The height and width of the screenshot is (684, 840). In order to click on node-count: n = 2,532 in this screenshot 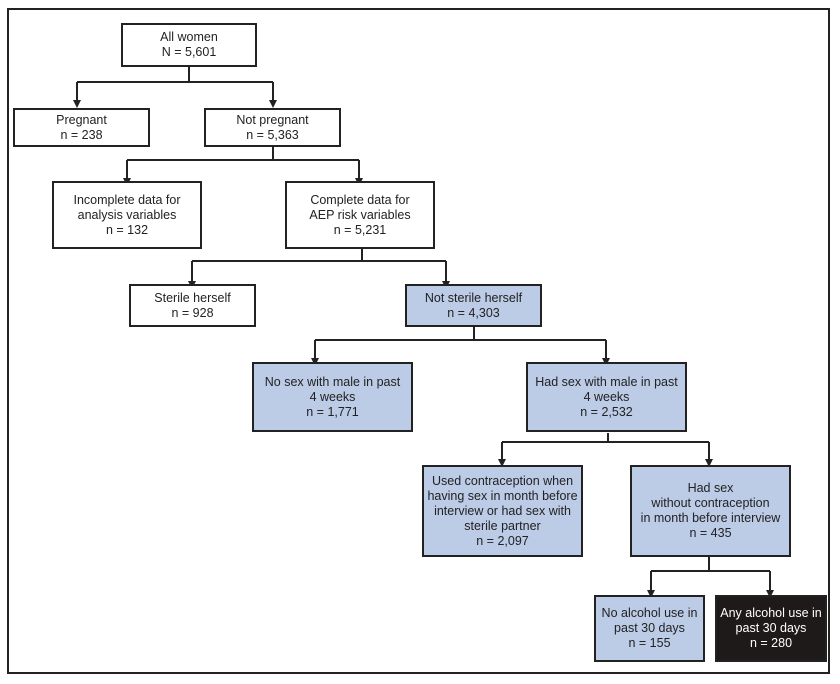, I will do `click(606, 411)`.